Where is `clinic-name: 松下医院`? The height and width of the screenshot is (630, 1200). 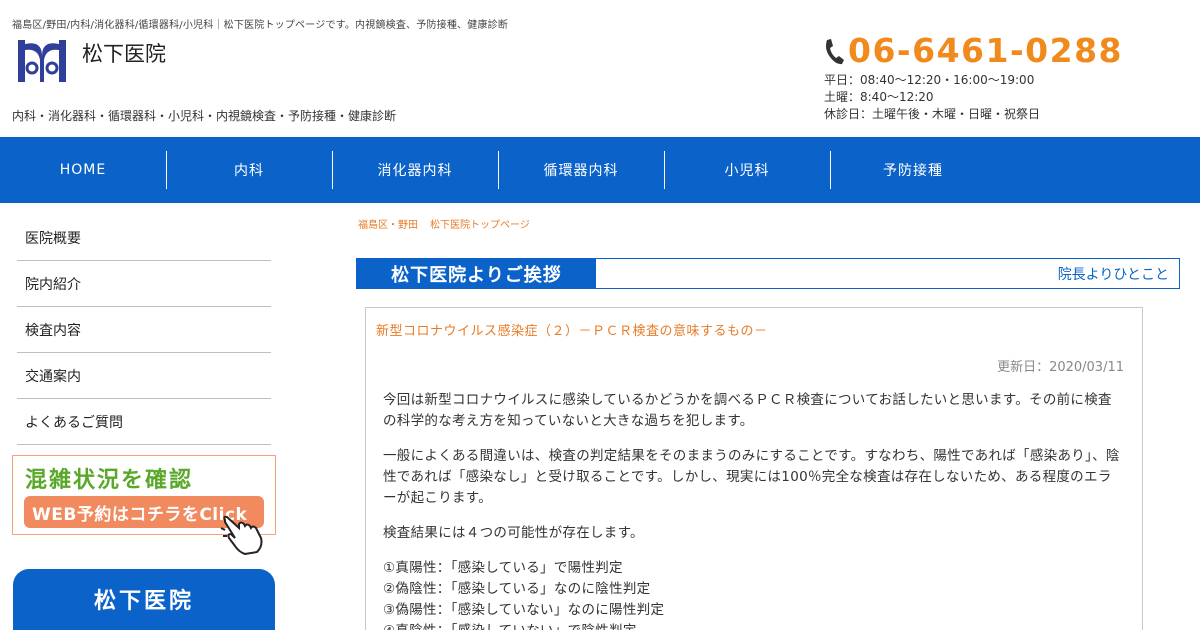 clinic-name: 松下医院 is located at coordinates (124, 53).